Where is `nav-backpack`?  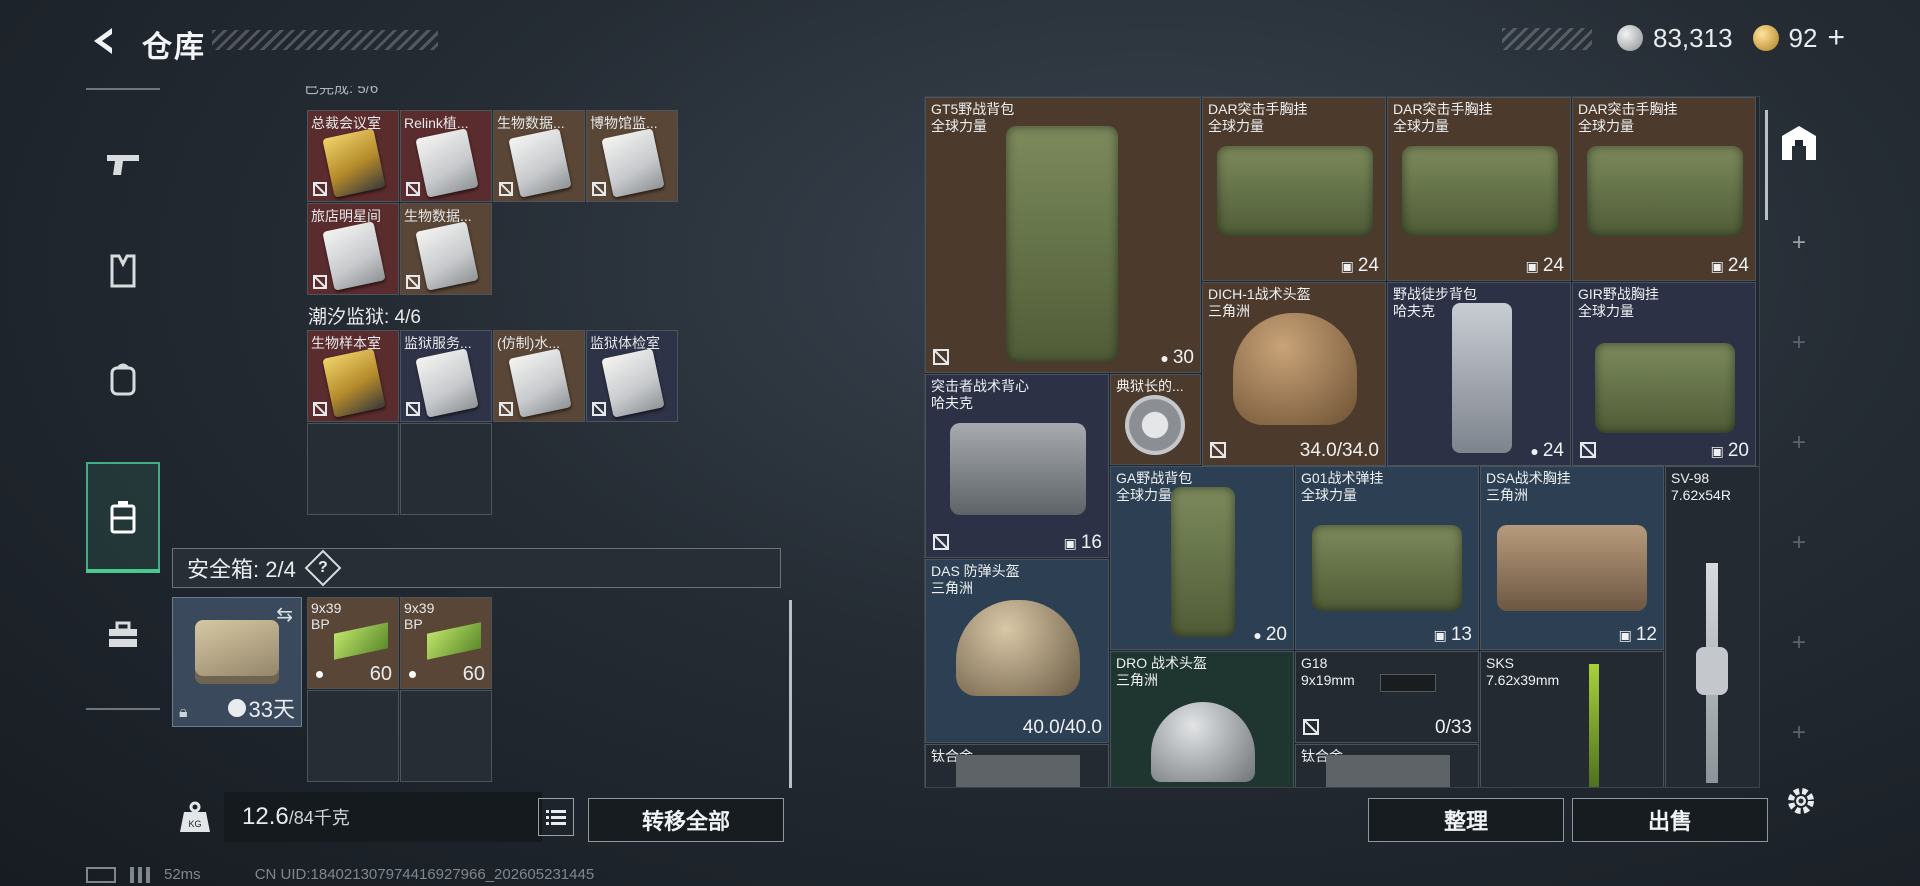 nav-backpack is located at coordinates (123, 379).